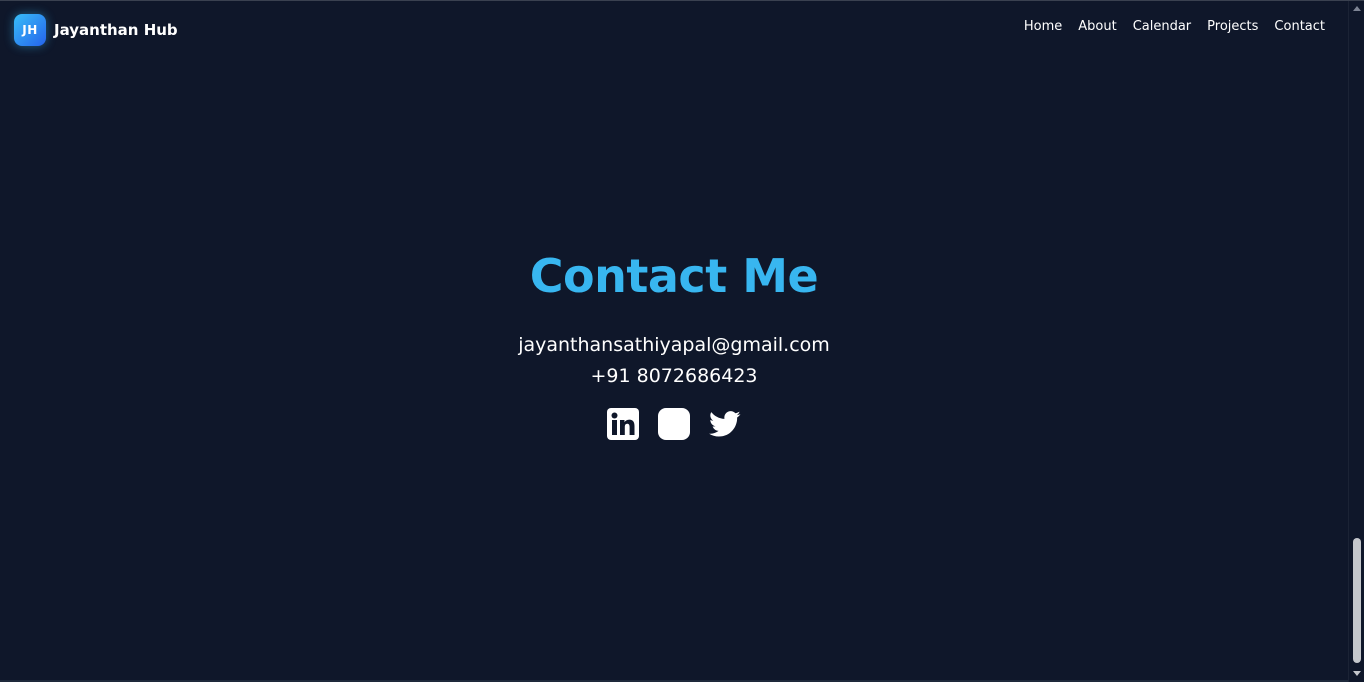 Image resolution: width=1364 pixels, height=682 pixels. I want to click on instagram-icon, so click(674, 424).